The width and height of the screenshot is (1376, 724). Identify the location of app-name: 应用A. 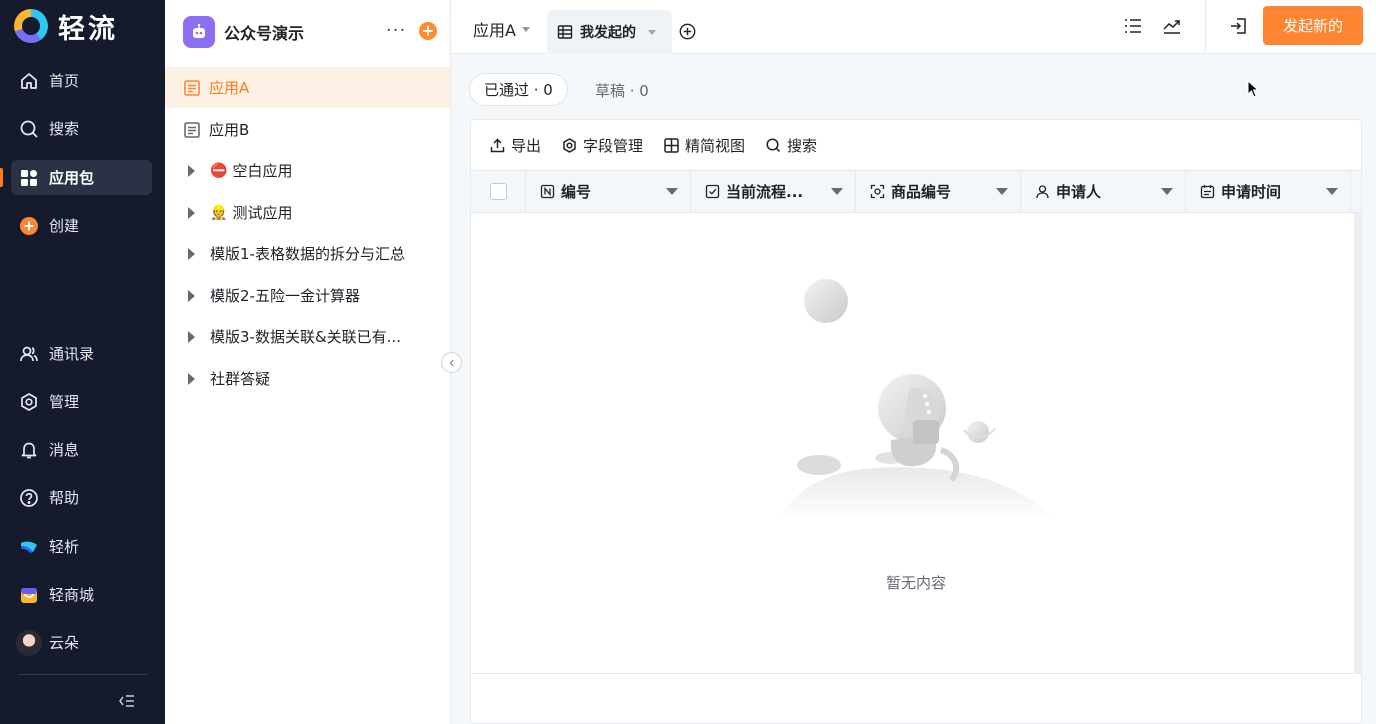
(494, 30).